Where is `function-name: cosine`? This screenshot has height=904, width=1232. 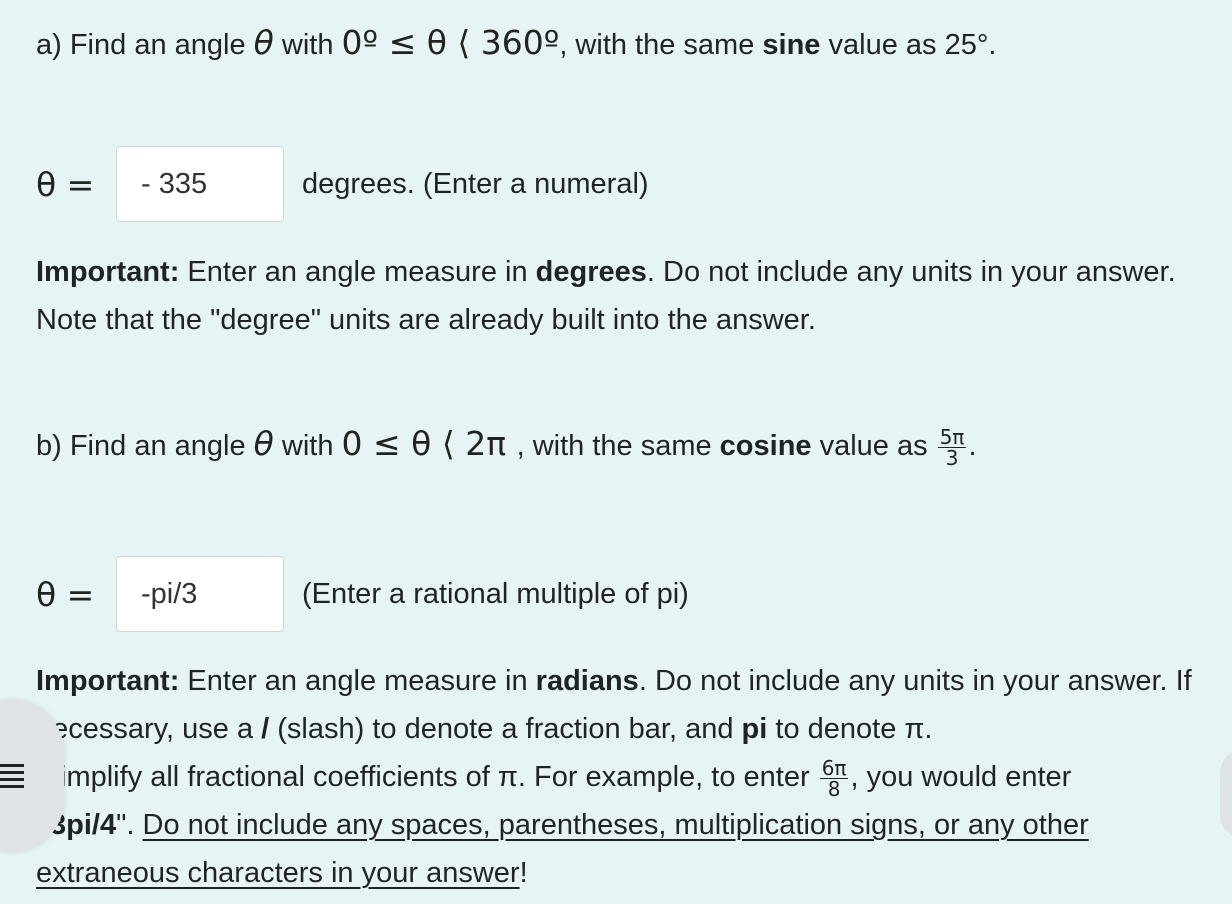
function-name: cosine is located at coordinates (765, 446).